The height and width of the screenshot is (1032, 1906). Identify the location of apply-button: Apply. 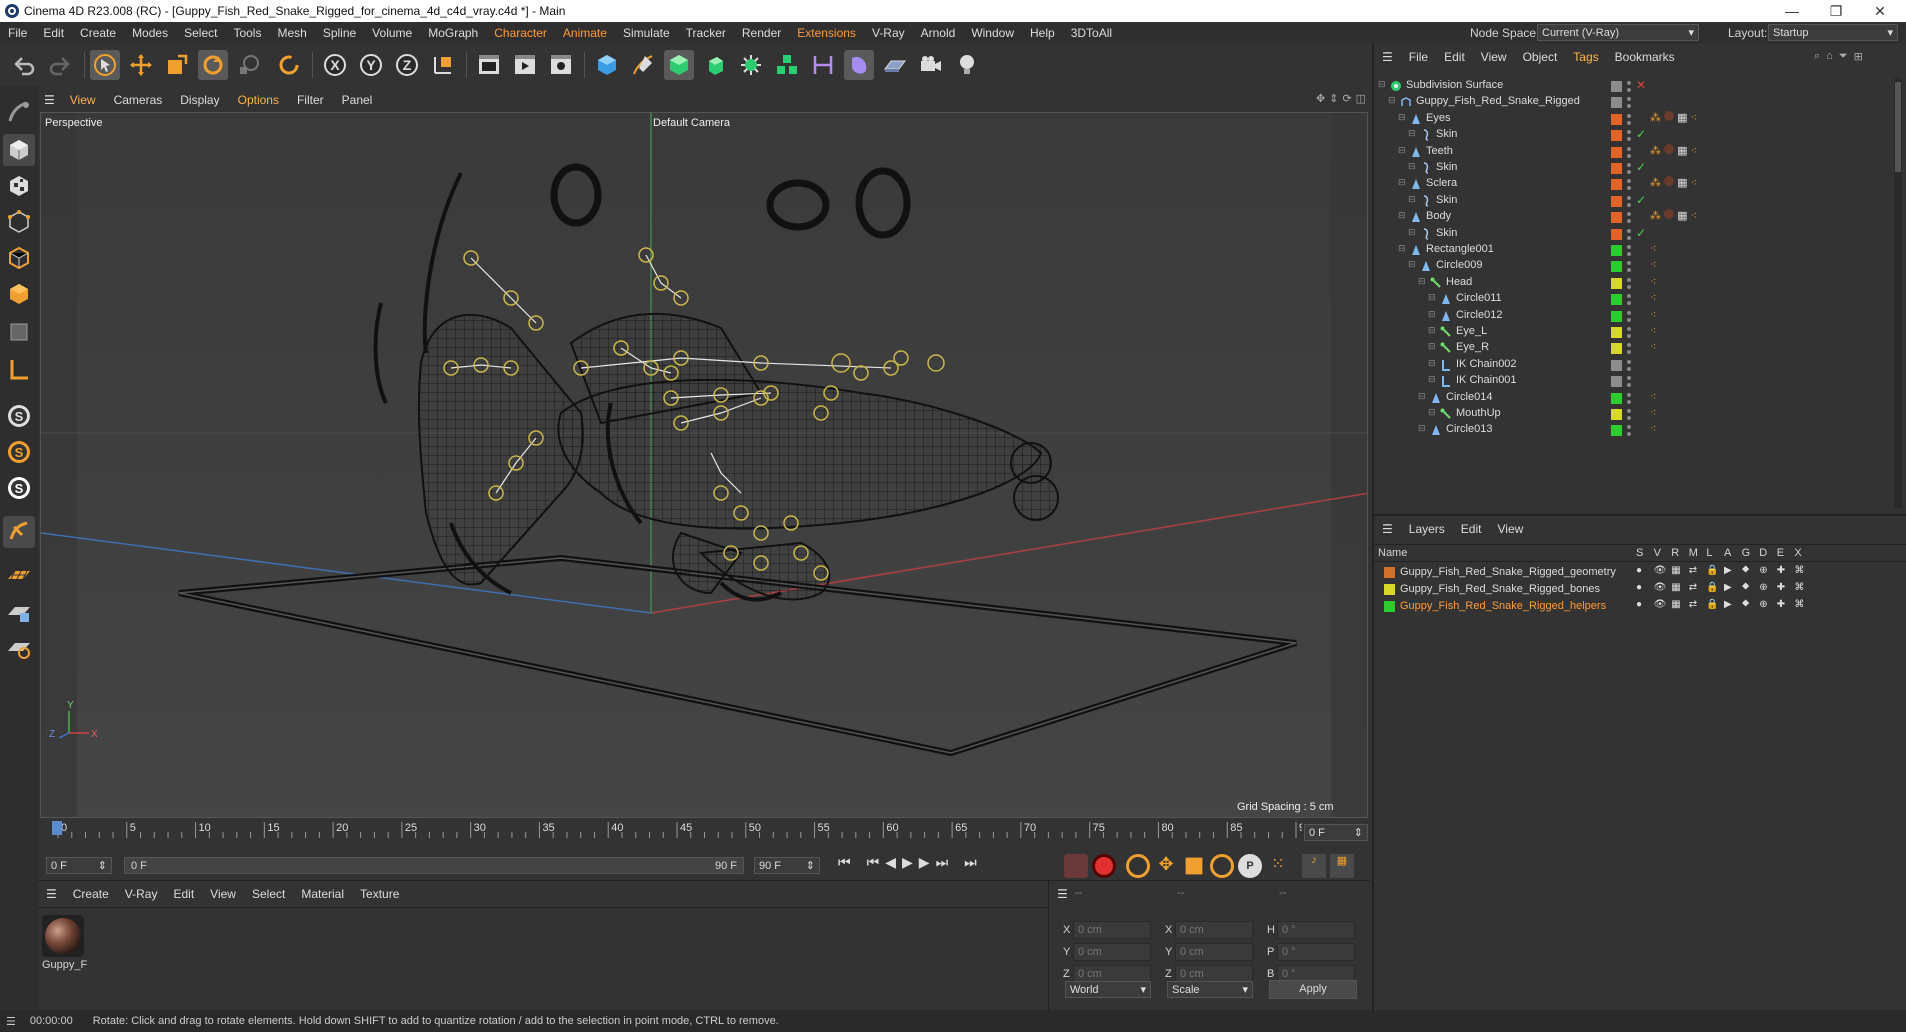
(1313, 989).